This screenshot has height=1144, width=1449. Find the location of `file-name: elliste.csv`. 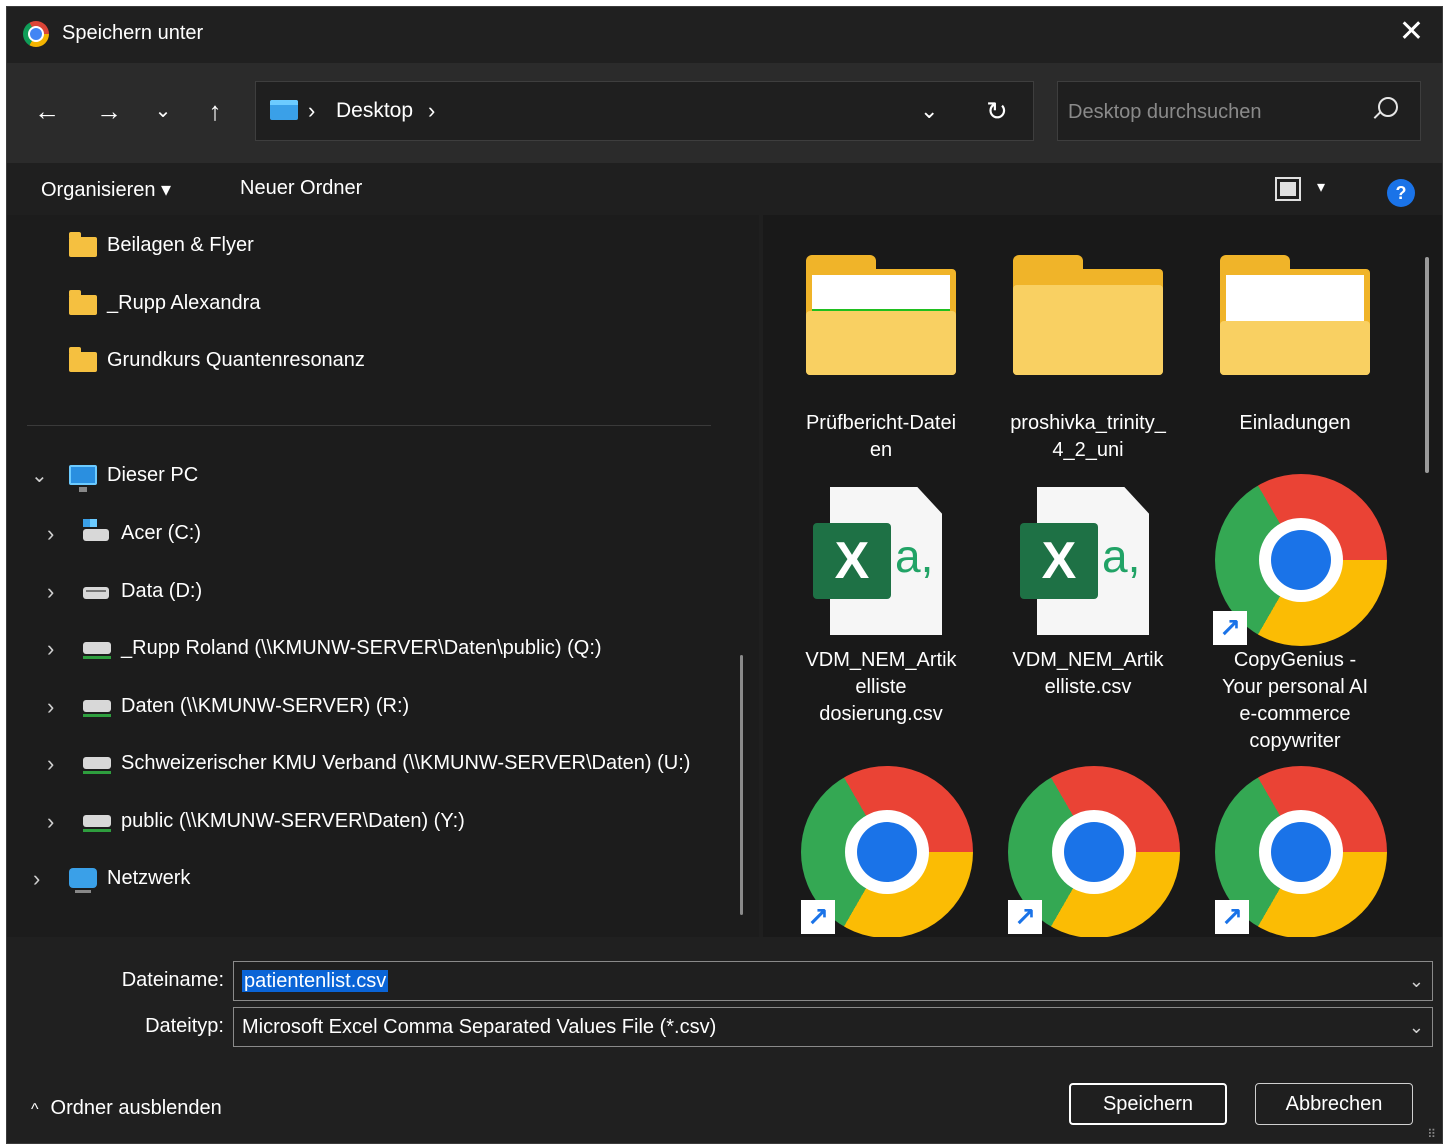

file-name: elliste.csv is located at coordinates (1088, 687).